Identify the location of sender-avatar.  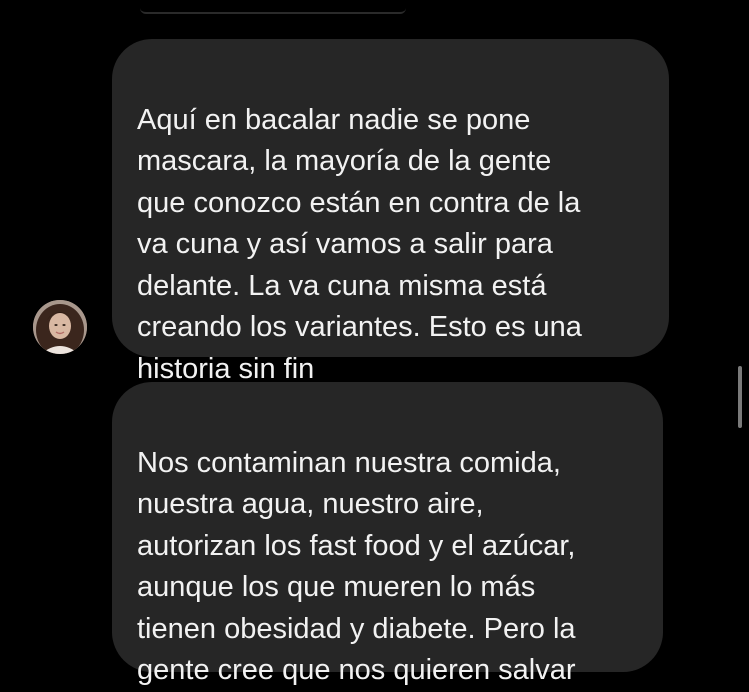
(60, 327).